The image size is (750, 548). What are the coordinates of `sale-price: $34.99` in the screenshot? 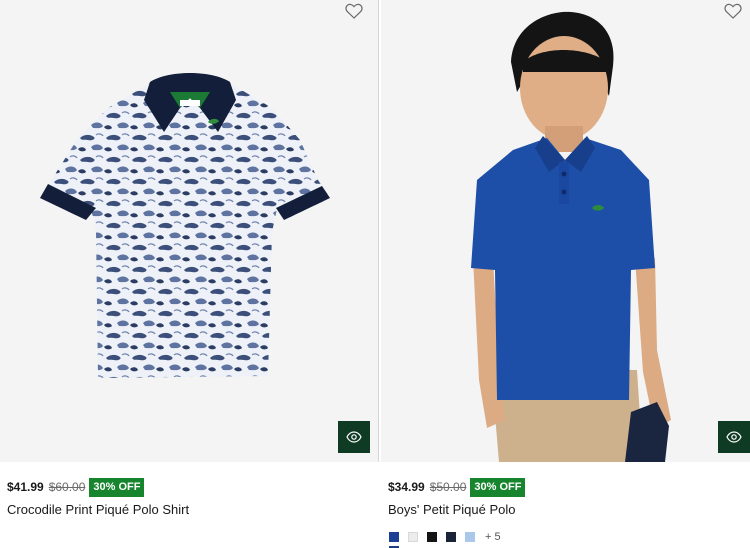 It's located at (406, 487).